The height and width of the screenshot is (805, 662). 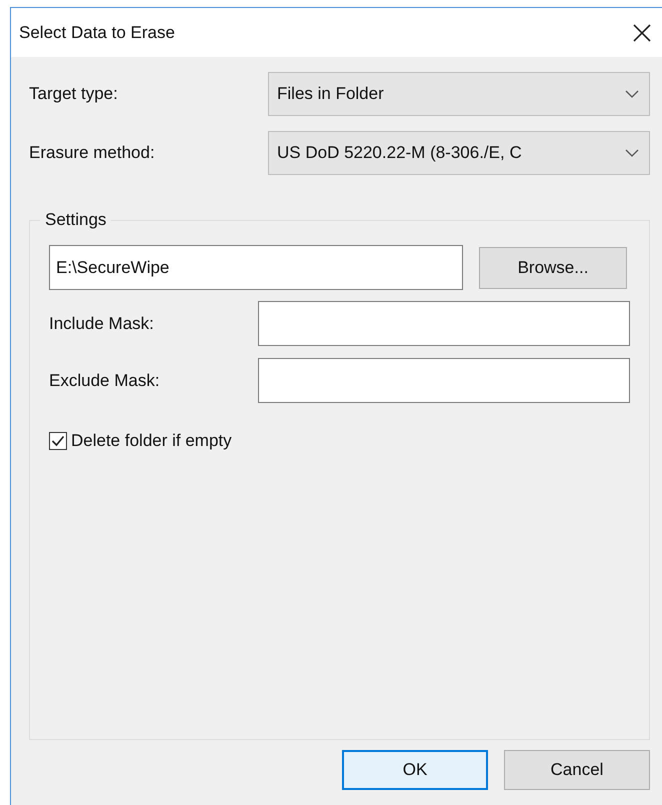 I want to click on mask-label: Include Mask:, so click(x=102, y=324).